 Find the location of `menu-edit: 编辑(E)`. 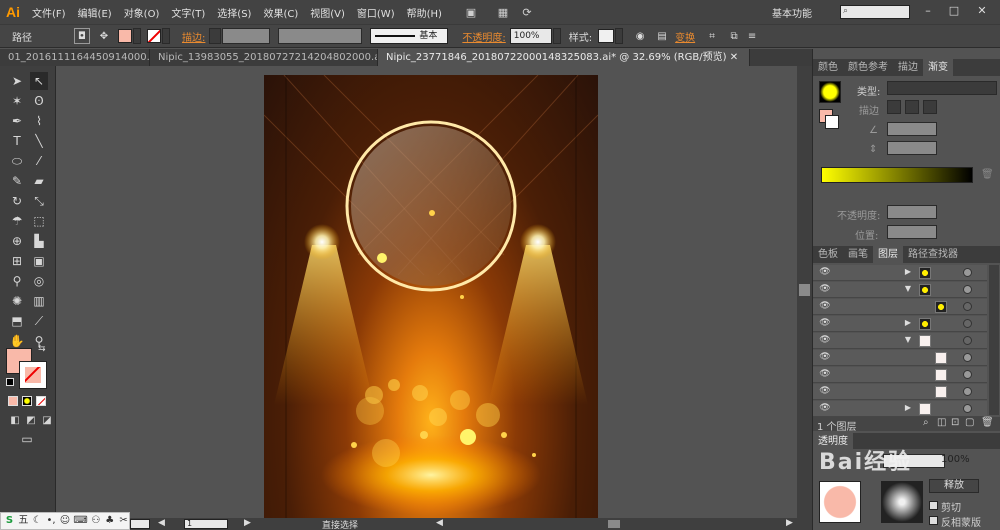

menu-edit: 编辑(E) is located at coordinates (95, 12).